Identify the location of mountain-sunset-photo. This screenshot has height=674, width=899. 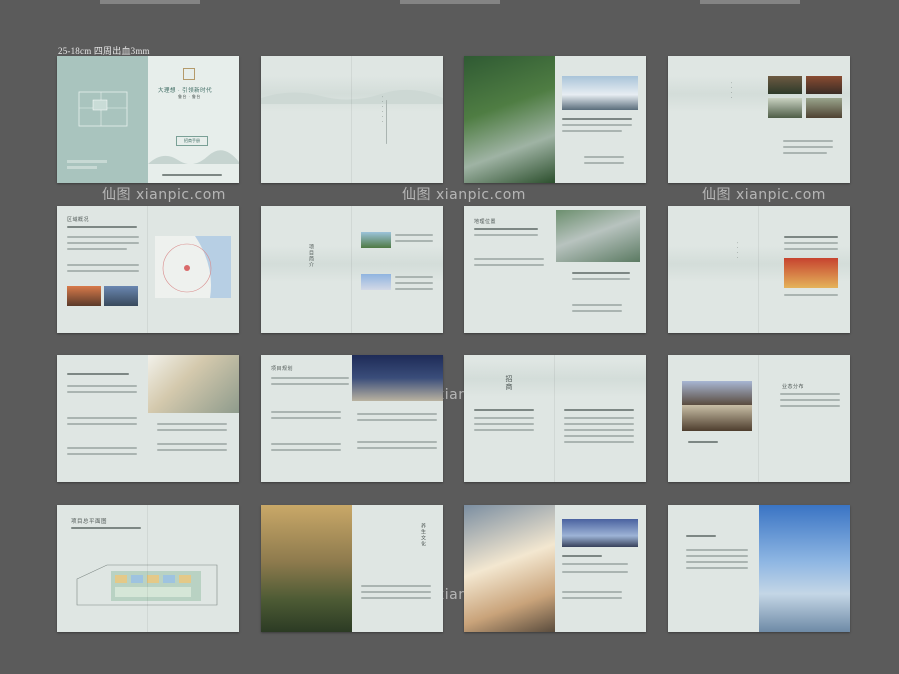
(306, 568).